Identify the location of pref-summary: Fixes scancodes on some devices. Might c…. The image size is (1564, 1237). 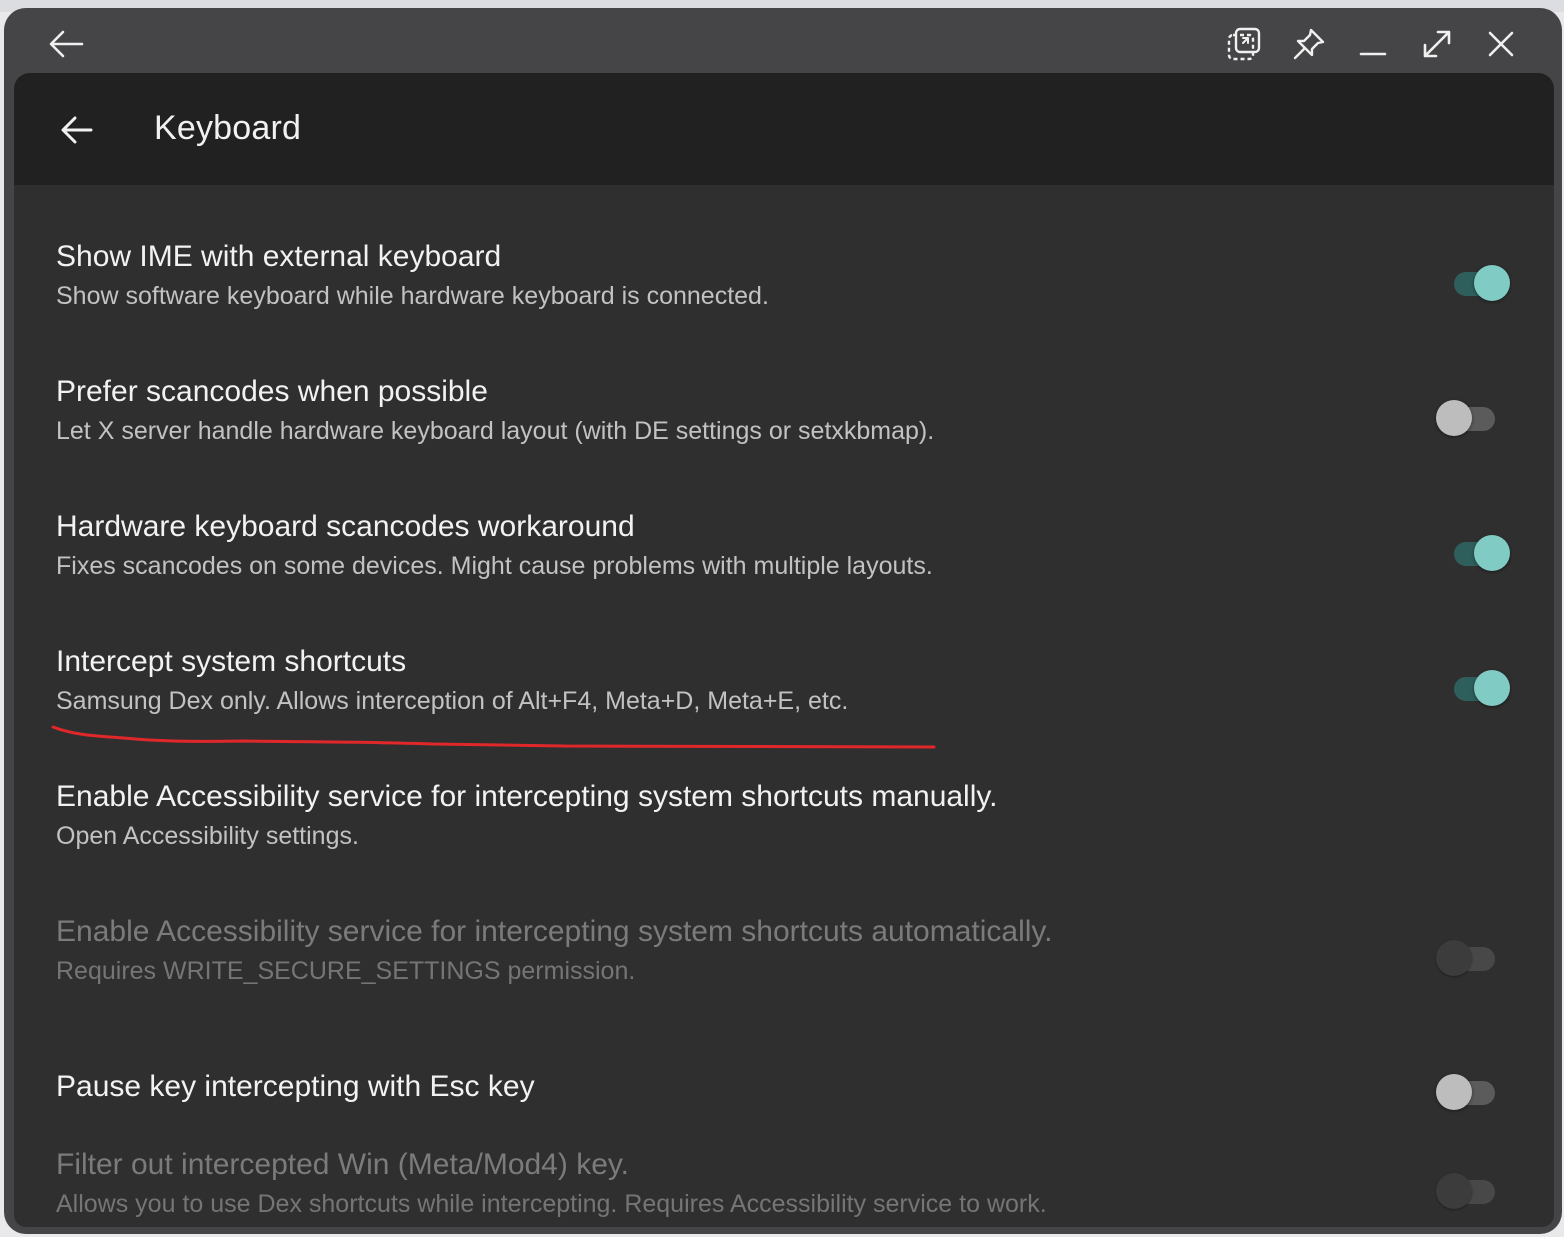
(494, 566).